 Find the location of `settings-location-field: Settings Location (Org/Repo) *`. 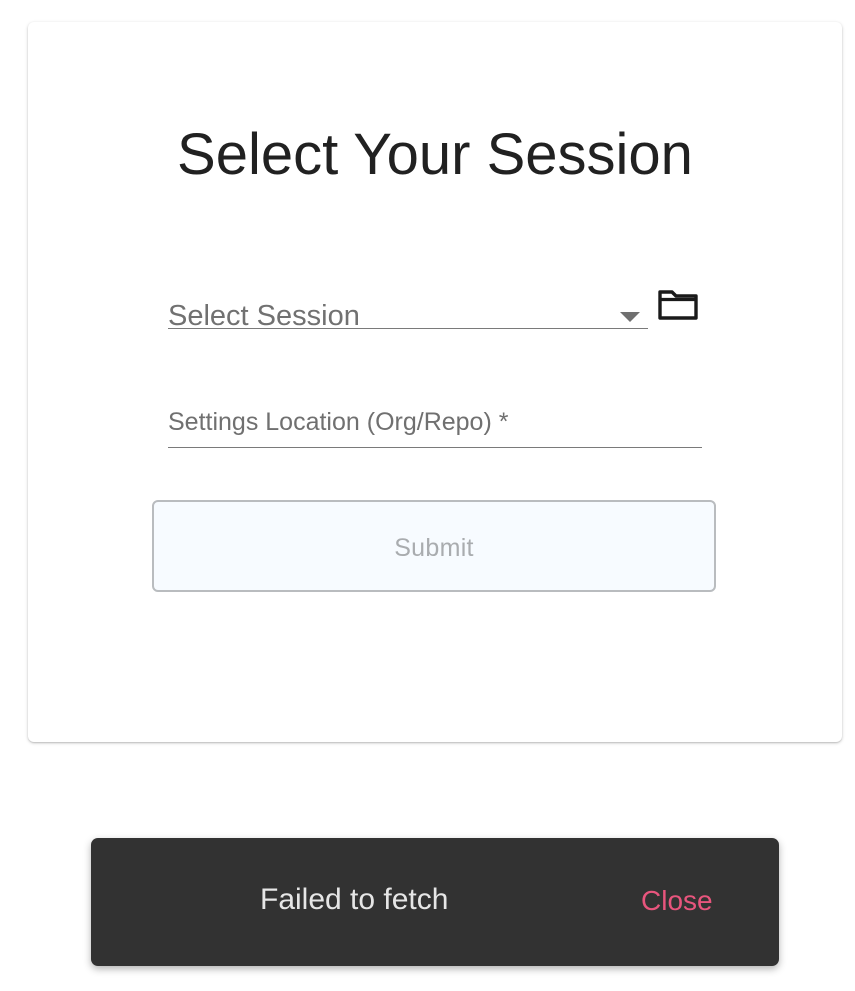

settings-location-field: Settings Location (Org/Repo) * is located at coordinates (435, 427).